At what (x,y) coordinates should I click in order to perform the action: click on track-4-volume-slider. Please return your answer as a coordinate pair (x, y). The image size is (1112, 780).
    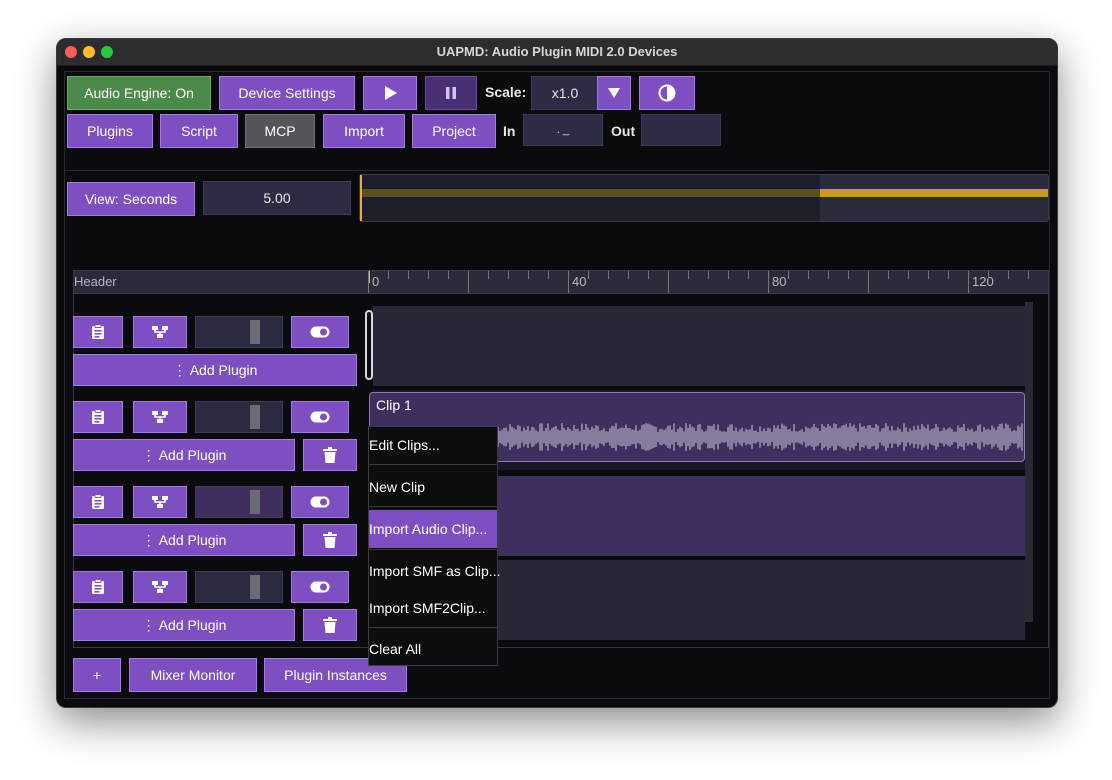
    Looking at the image, I should click on (239, 587).